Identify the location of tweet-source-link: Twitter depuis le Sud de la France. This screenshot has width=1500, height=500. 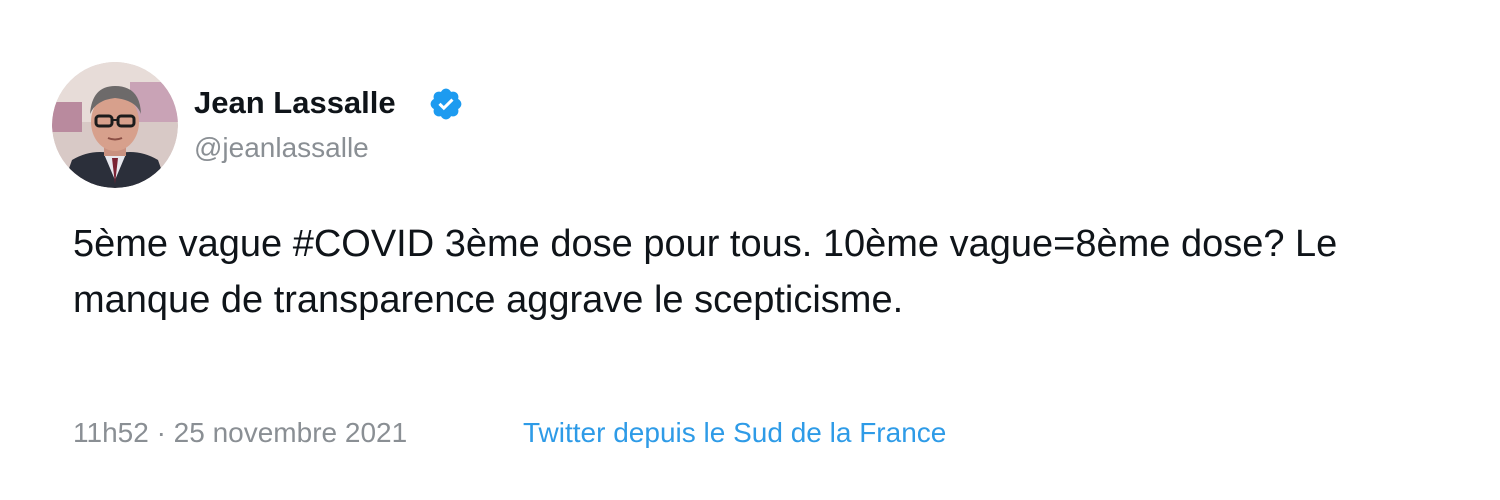
(734, 433).